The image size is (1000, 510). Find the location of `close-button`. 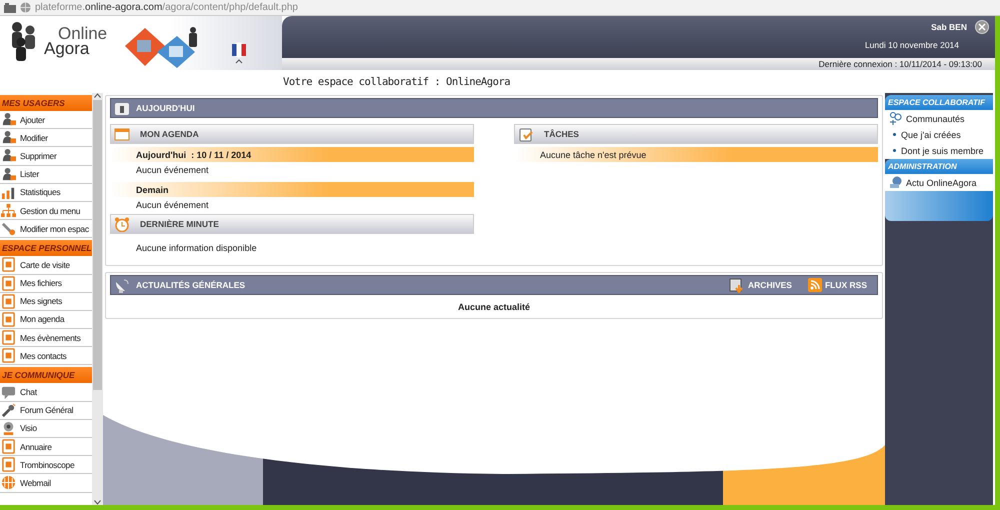

close-button is located at coordinates (982, 27).